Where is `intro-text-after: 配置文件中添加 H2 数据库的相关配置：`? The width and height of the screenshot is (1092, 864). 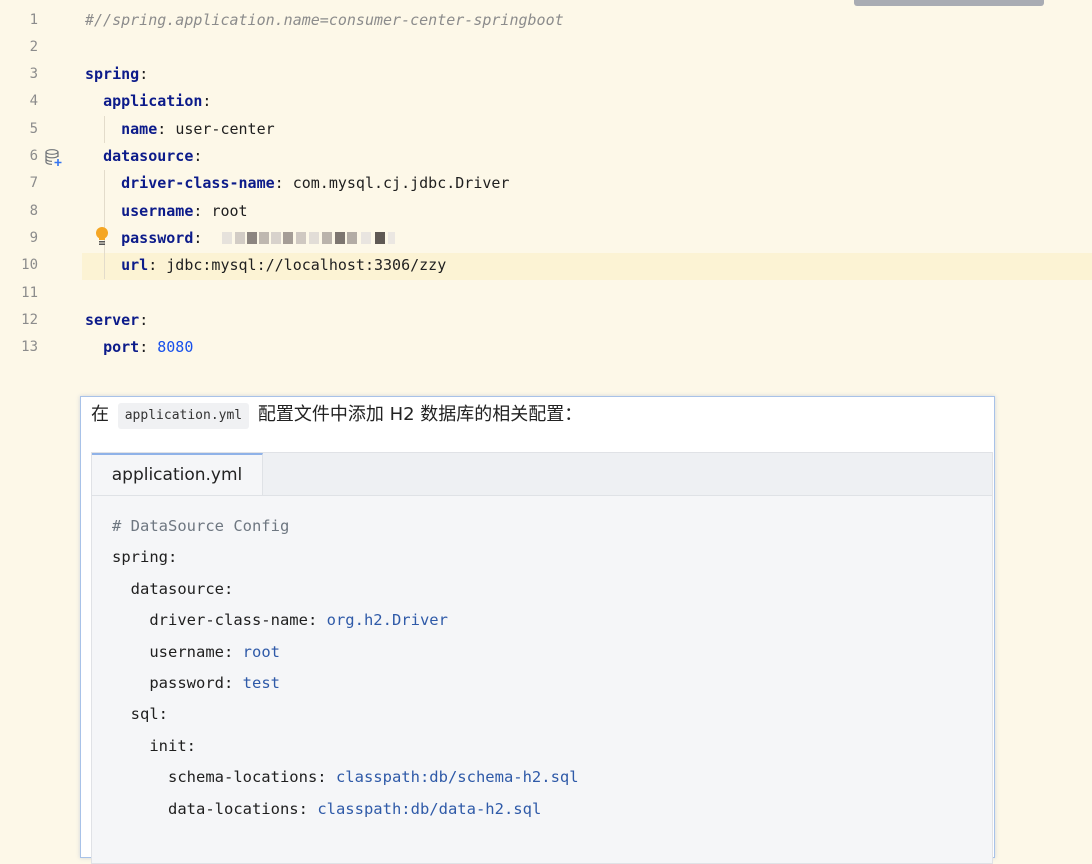 intro-text-after: 配置文件中添加 H2 数据库的相关配置： is located at coordinates (420, 414).